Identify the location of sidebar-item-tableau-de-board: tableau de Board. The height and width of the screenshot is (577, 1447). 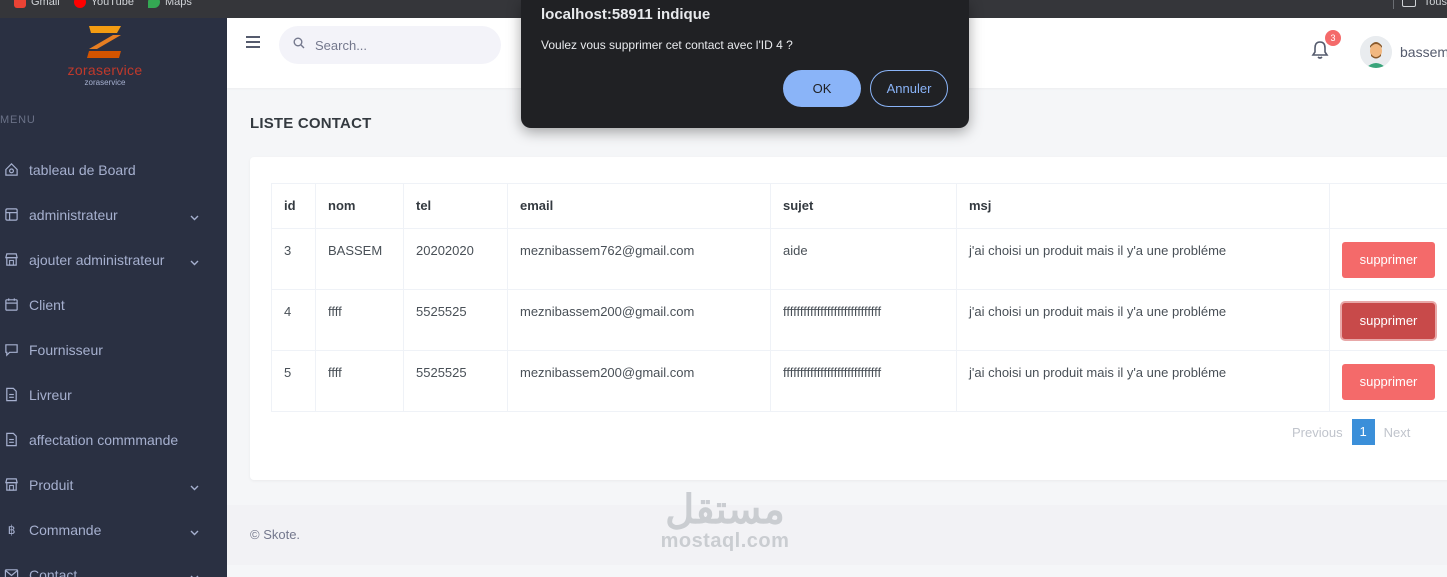
(113, 169).